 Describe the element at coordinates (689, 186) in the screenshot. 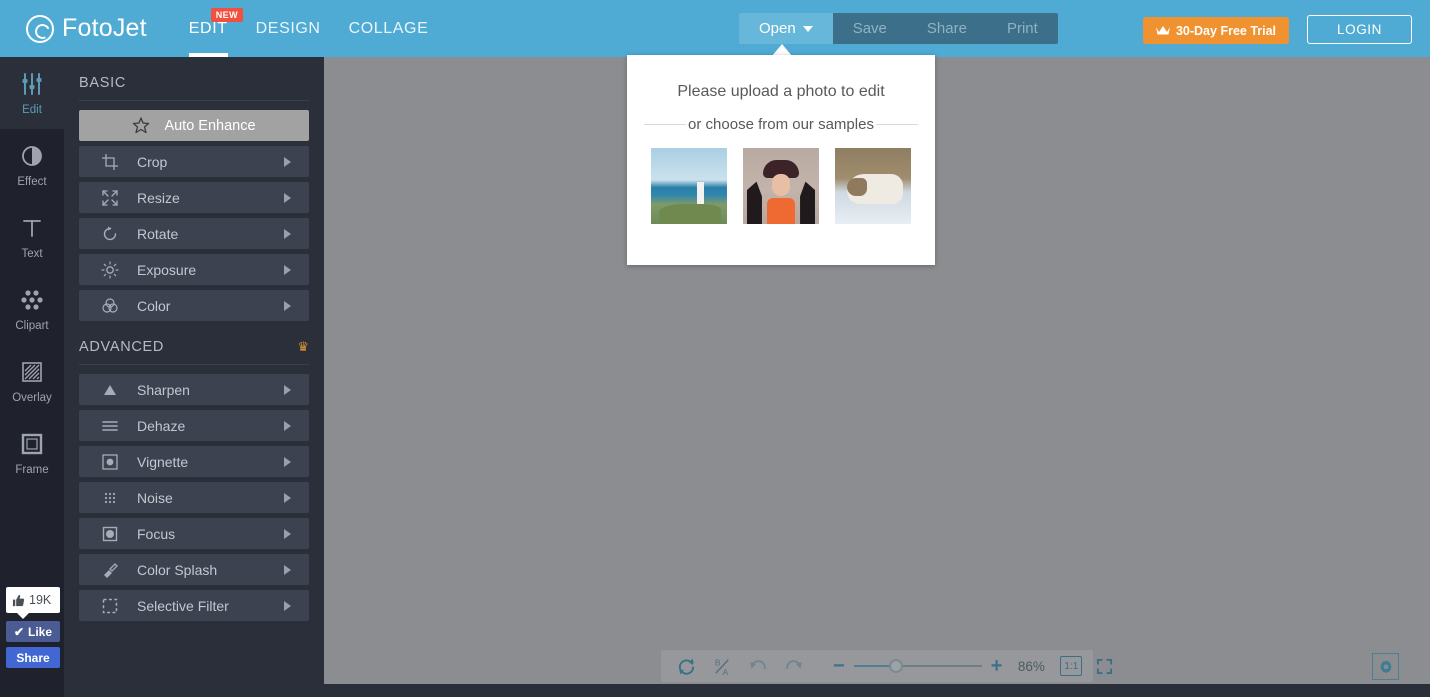

I see `sample-lighthouse-coast` at that location.